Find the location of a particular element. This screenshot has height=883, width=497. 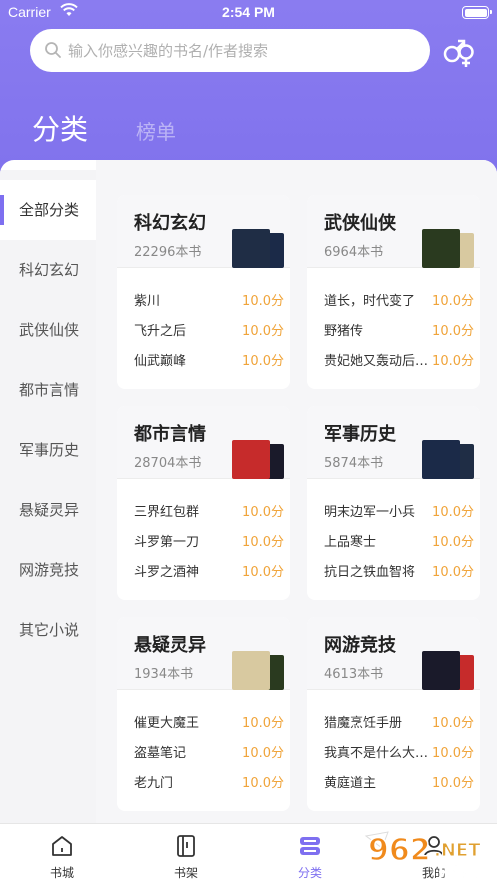

category-card-header: 科幻玄幻 22296本书 is located at coordinates (203, 231).